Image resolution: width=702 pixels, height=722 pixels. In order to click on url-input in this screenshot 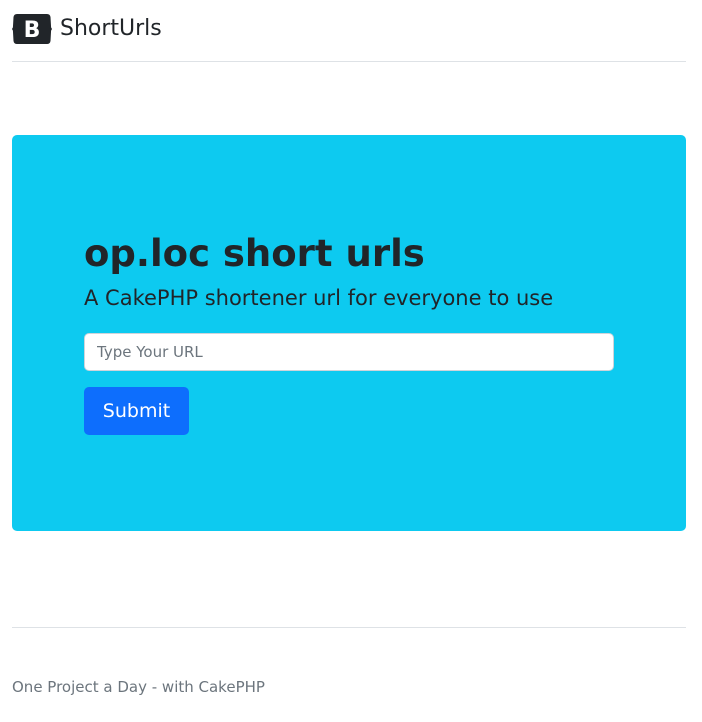, I will do `click(349, 352)`.